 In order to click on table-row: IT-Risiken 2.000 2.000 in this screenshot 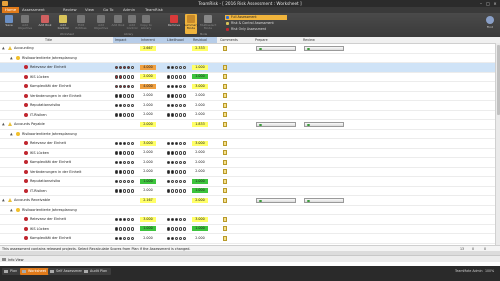, I will do `click(250, 115)`.